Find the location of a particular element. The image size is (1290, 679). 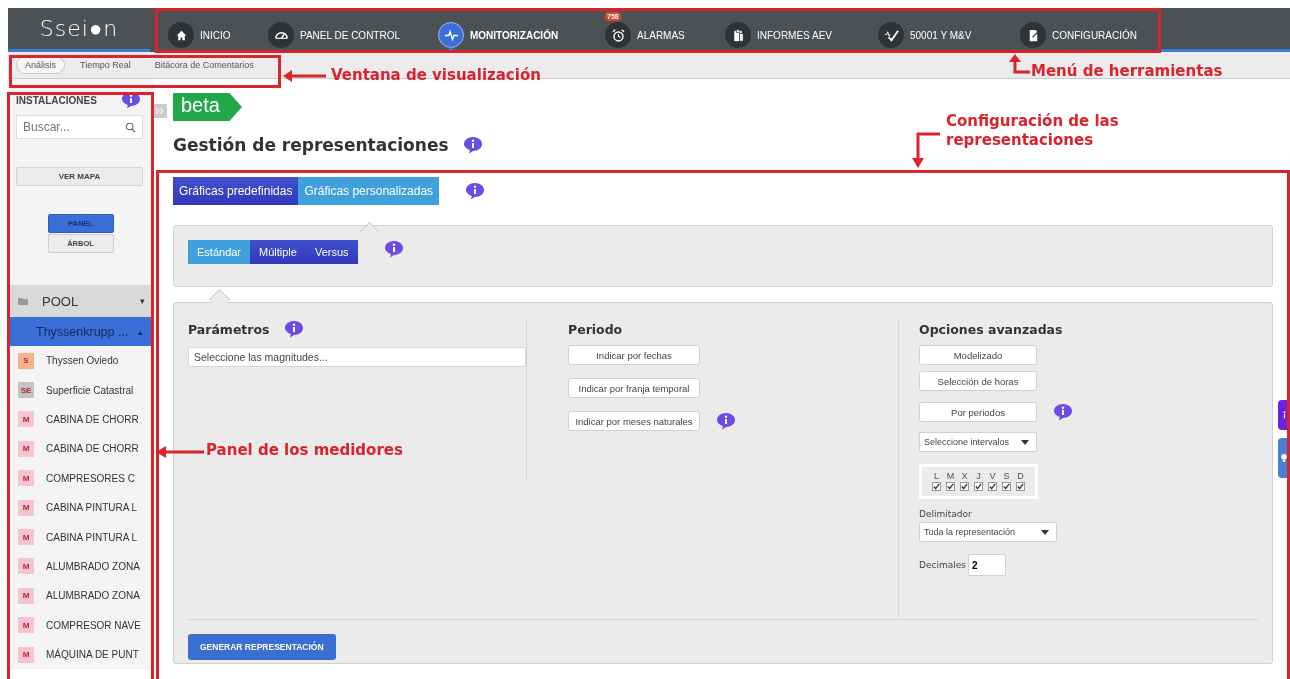

meter-item: M COMPRESOR NAVE is located at coordinates (80, 625).